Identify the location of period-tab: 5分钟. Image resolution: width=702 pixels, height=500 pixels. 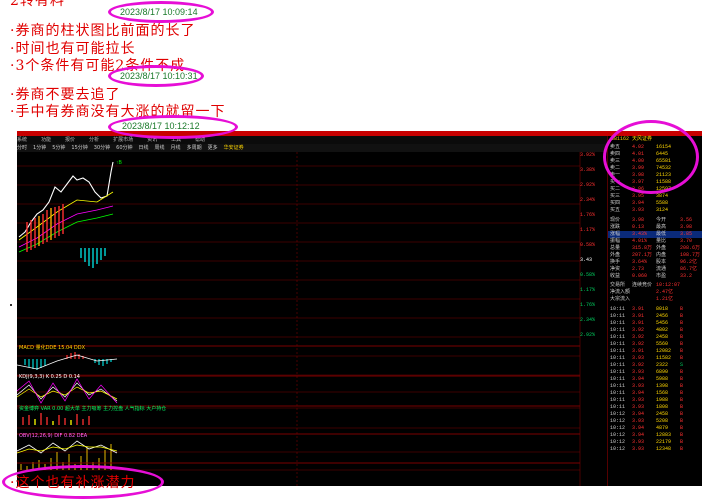
(58, 148).